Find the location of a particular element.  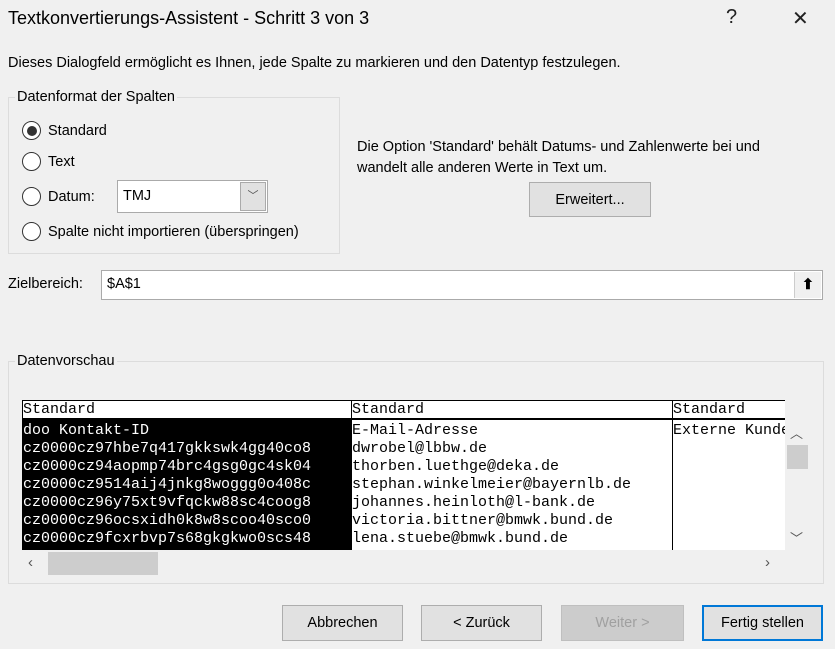

target-range-input: $A$1 ⬆ is located at coordinates (462, 285).